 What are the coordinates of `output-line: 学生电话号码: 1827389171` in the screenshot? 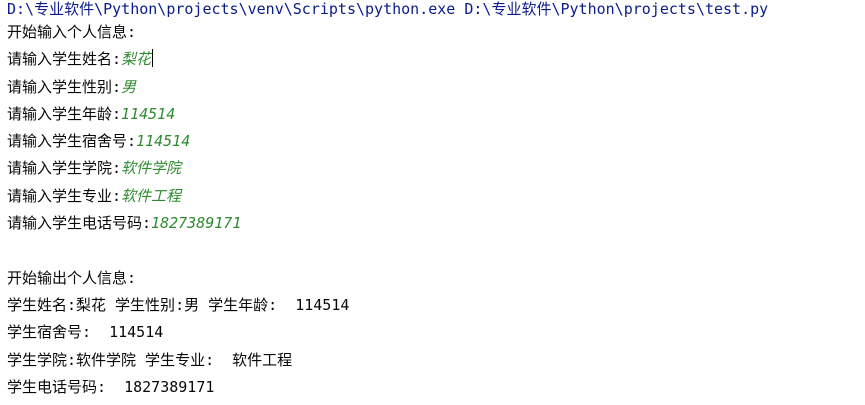 It's located at (111, 386).